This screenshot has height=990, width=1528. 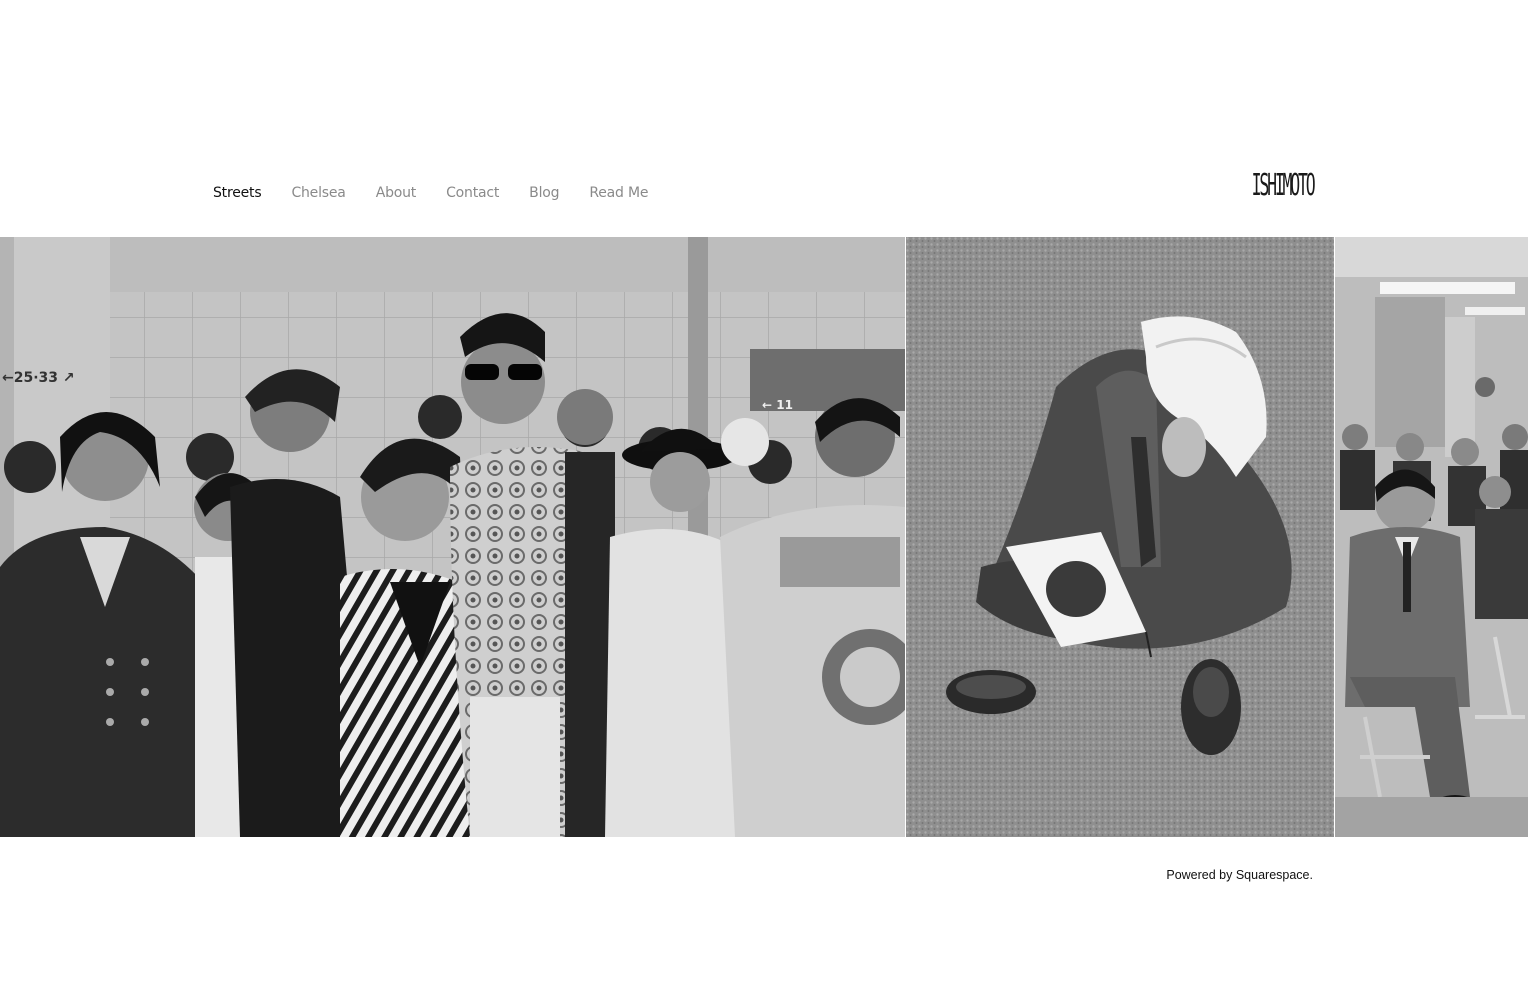 What do you see at coordinates (396, 193) in the screenshot?
I see `nav-item-about: About` at bounding box center [396, 193].